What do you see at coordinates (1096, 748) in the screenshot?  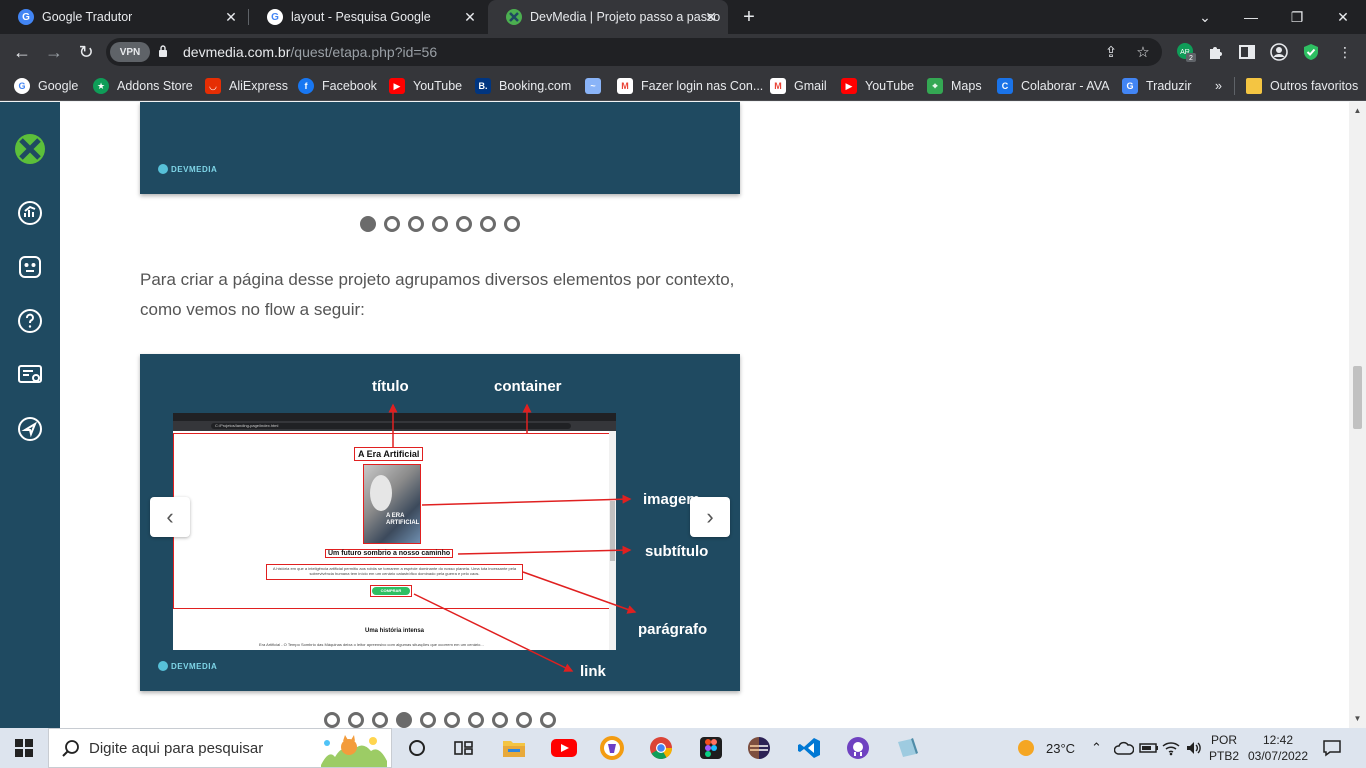 I see `show-hidden-icons-button: ⌃` at bounding box center [1096, 748].